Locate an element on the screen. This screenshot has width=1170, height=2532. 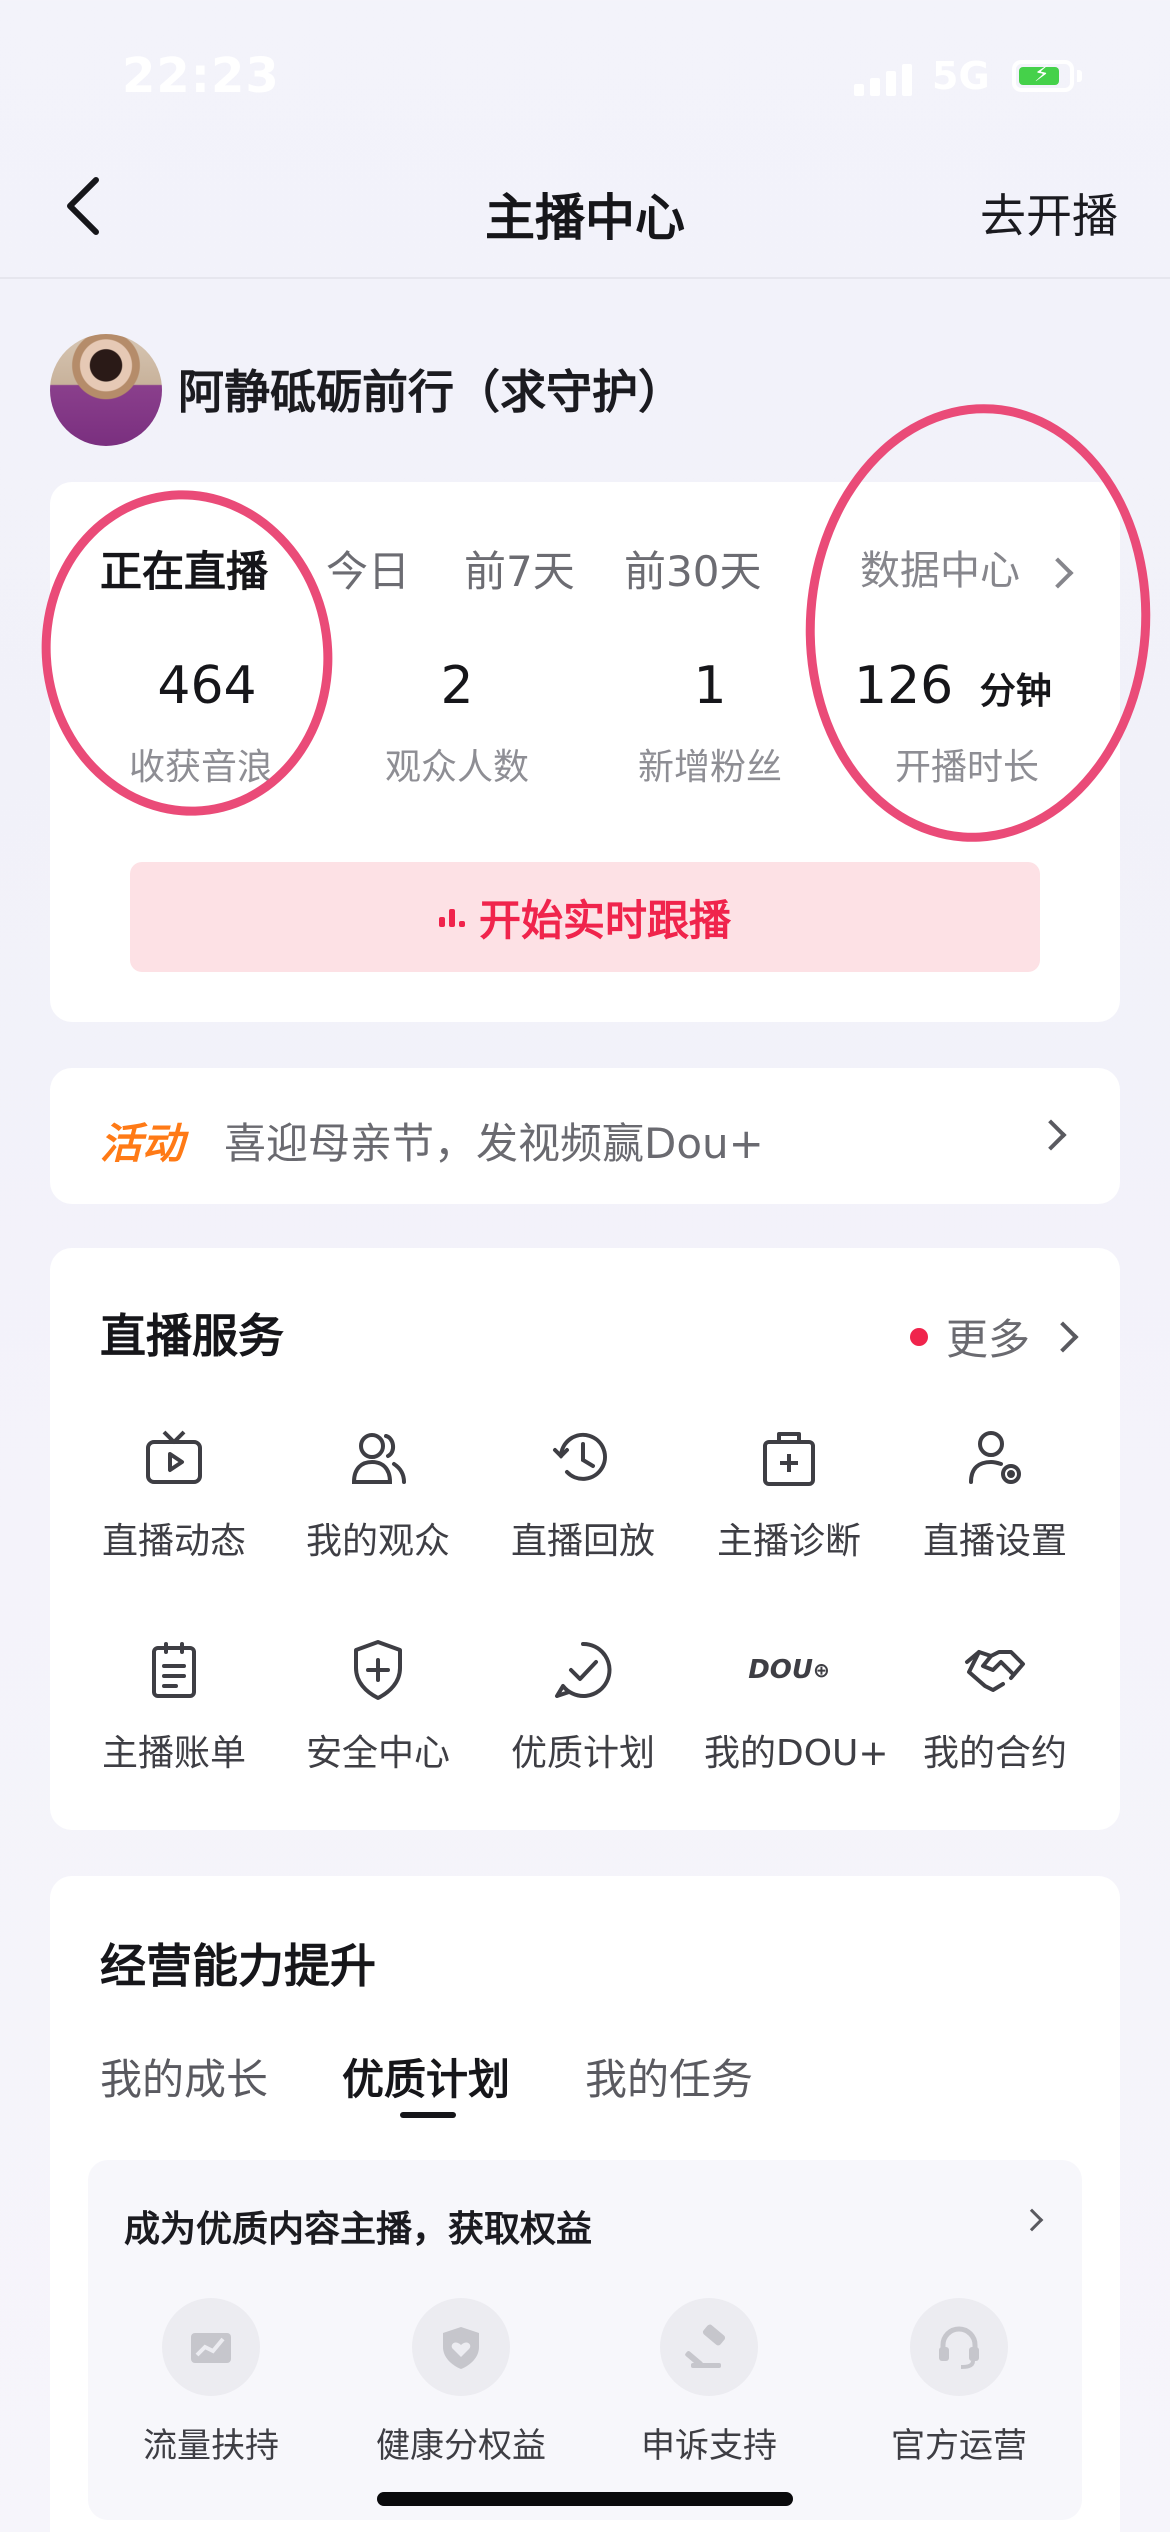
stat-value-viewers: 2 is located at coordinates (457, 686).